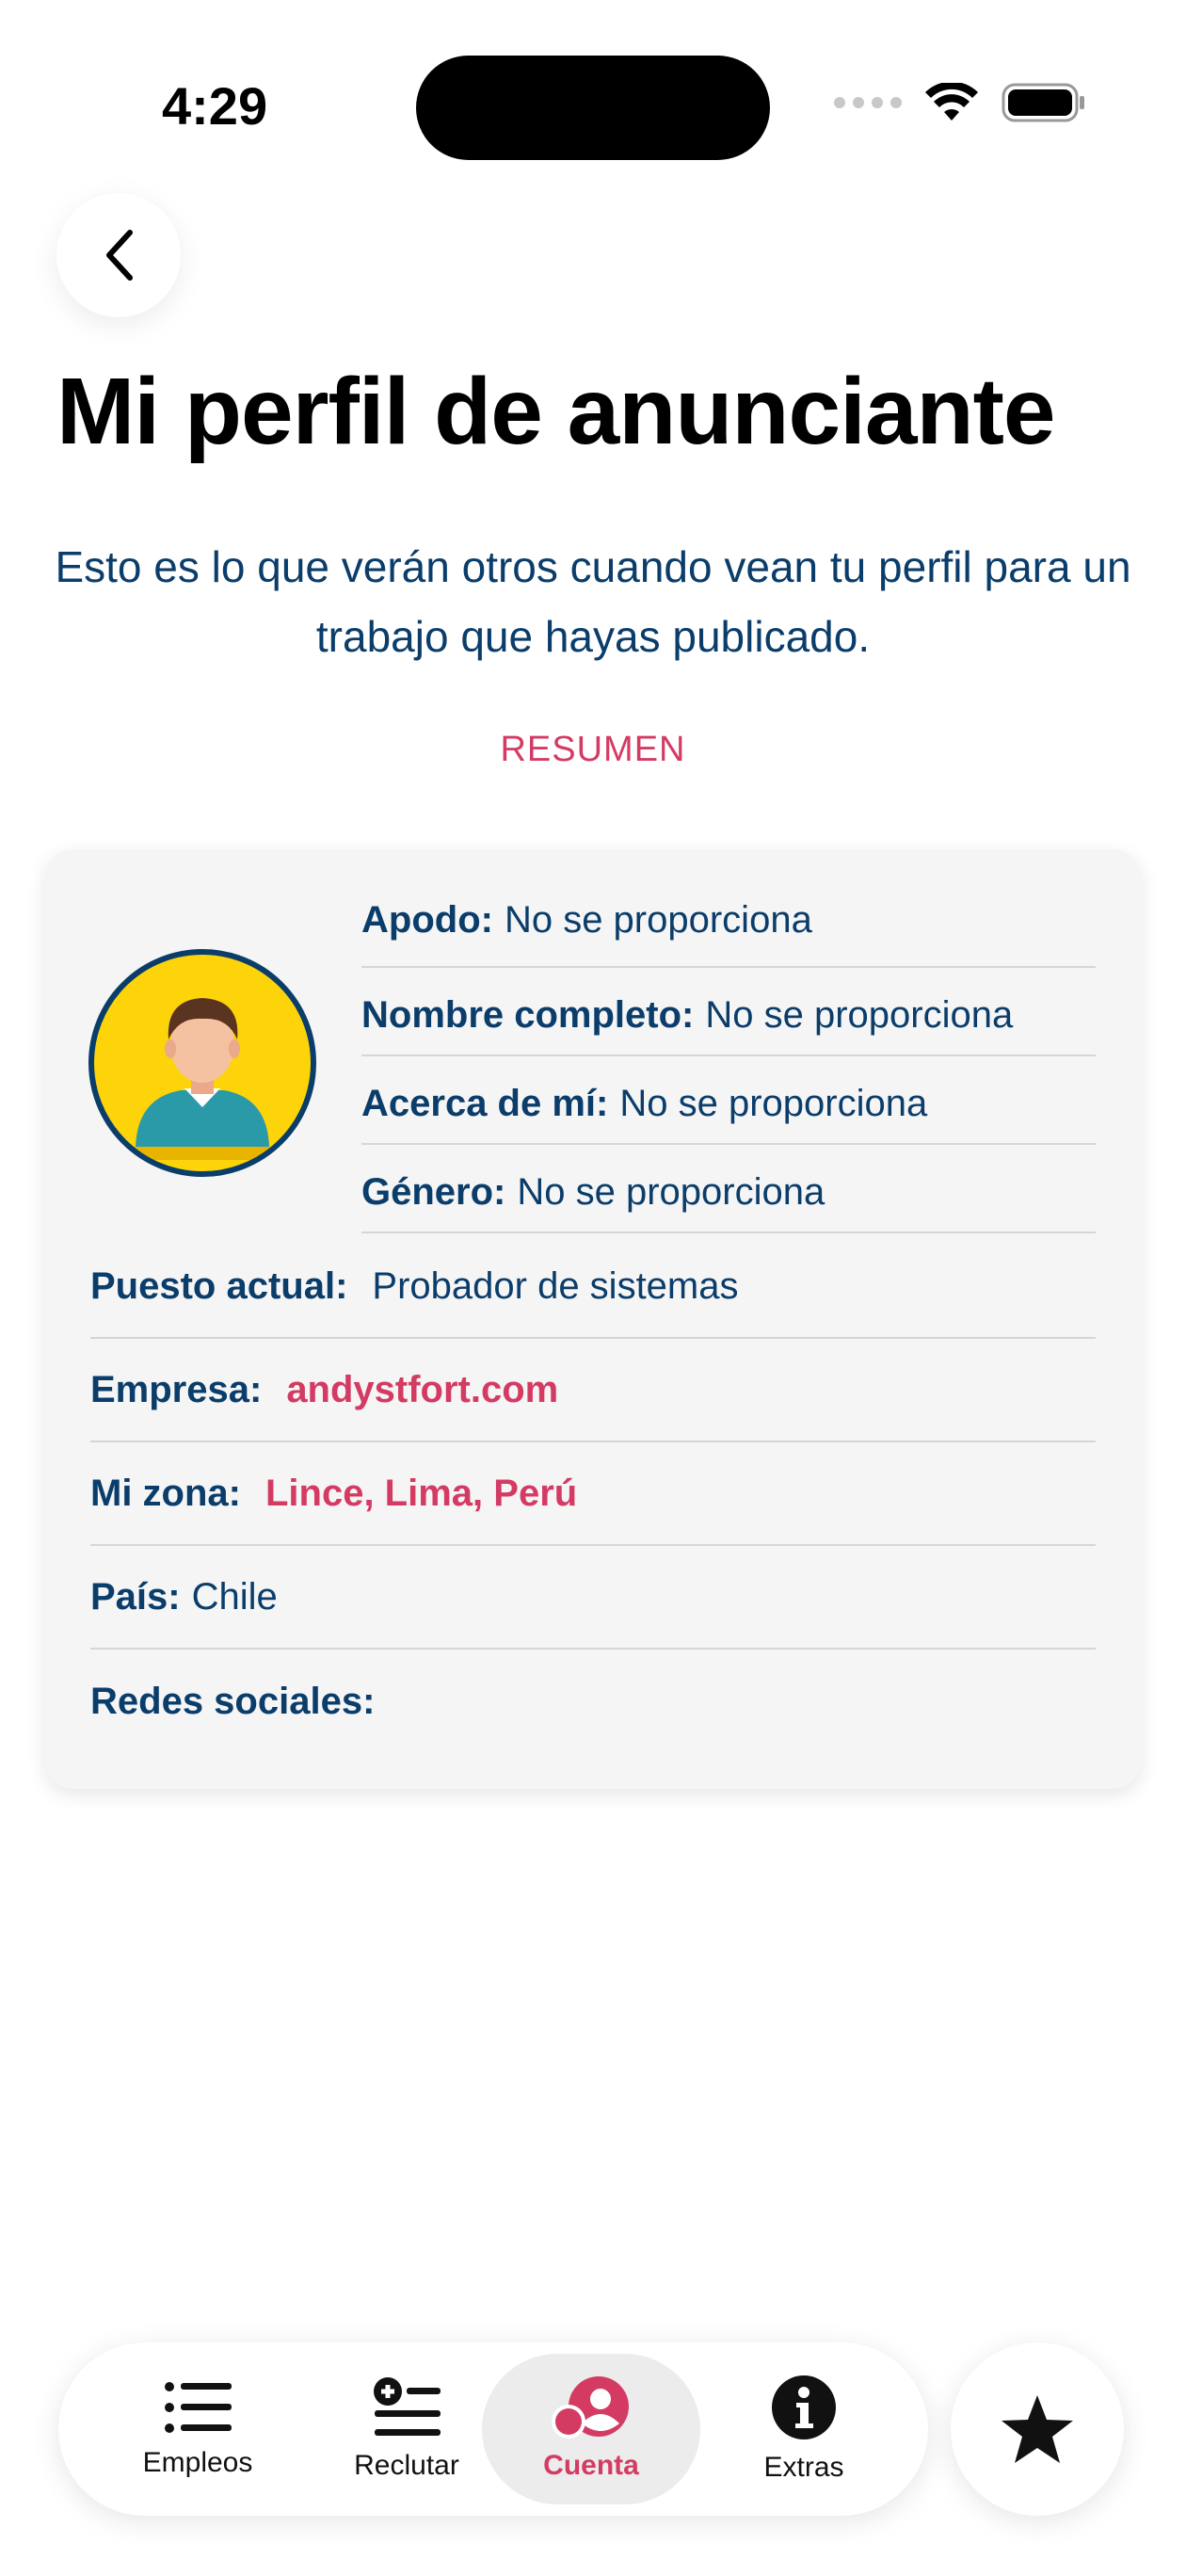 This screenshot has width=1186, height=2576. I want to click on tab-empleos: Empleos, so click(197, 2429).